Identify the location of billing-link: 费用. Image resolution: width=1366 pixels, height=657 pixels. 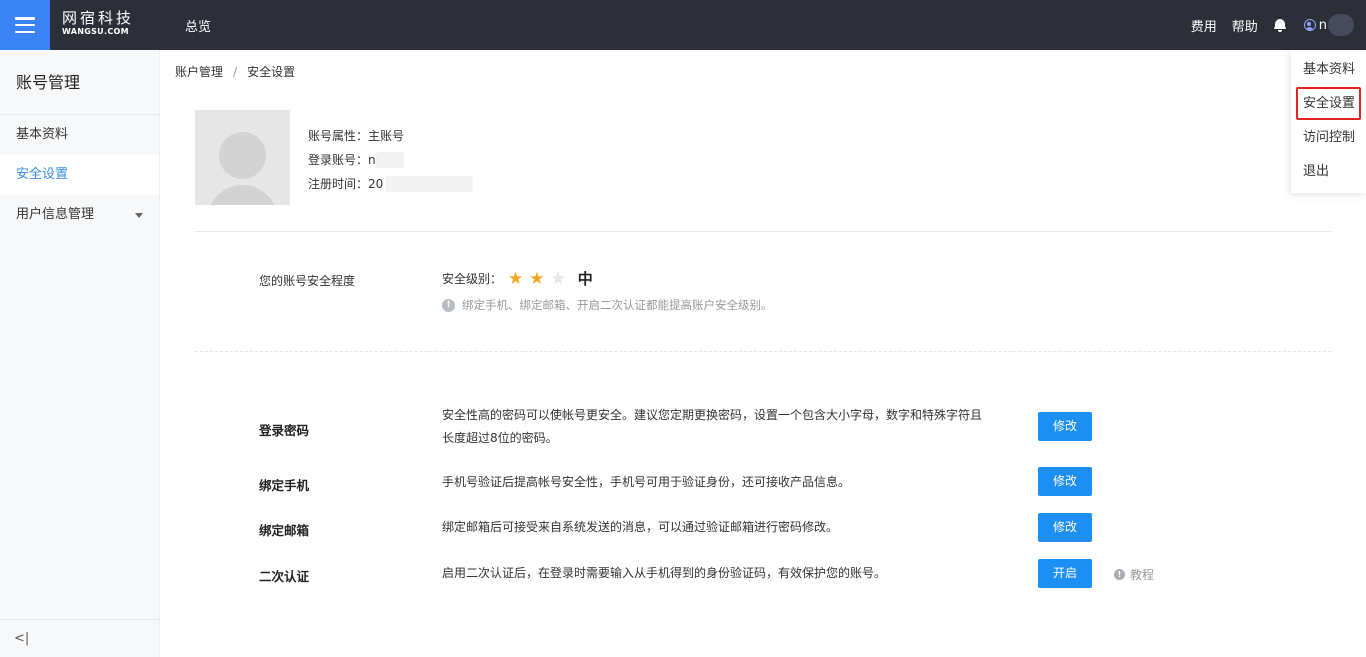
(1204, 25).